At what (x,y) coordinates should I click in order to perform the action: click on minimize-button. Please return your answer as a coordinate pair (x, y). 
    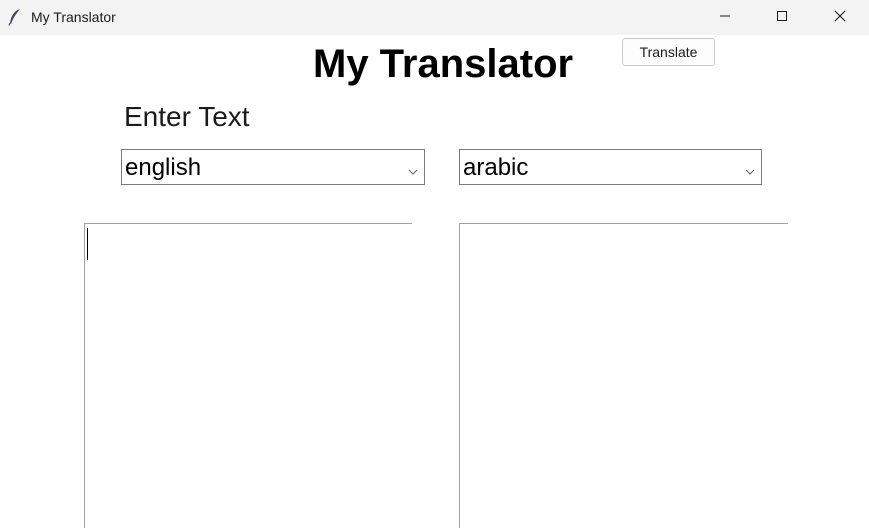
    Looking at the image, I should click on (725, 17).